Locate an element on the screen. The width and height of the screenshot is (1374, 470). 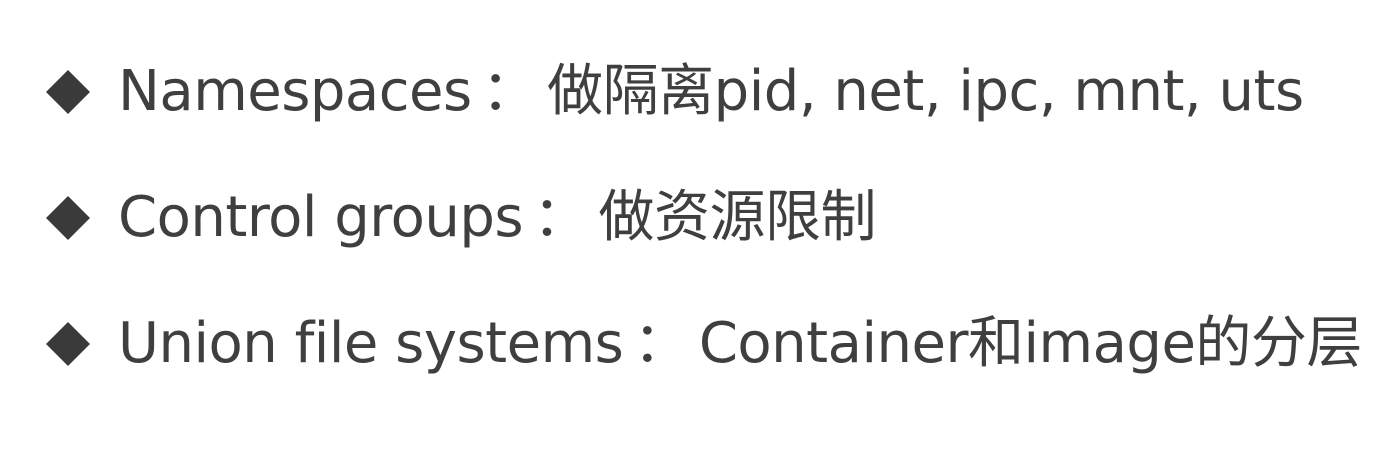
bullet-description: 做隔离pid, net, ipc, mnt, uts is located at coordinates (925, 91).